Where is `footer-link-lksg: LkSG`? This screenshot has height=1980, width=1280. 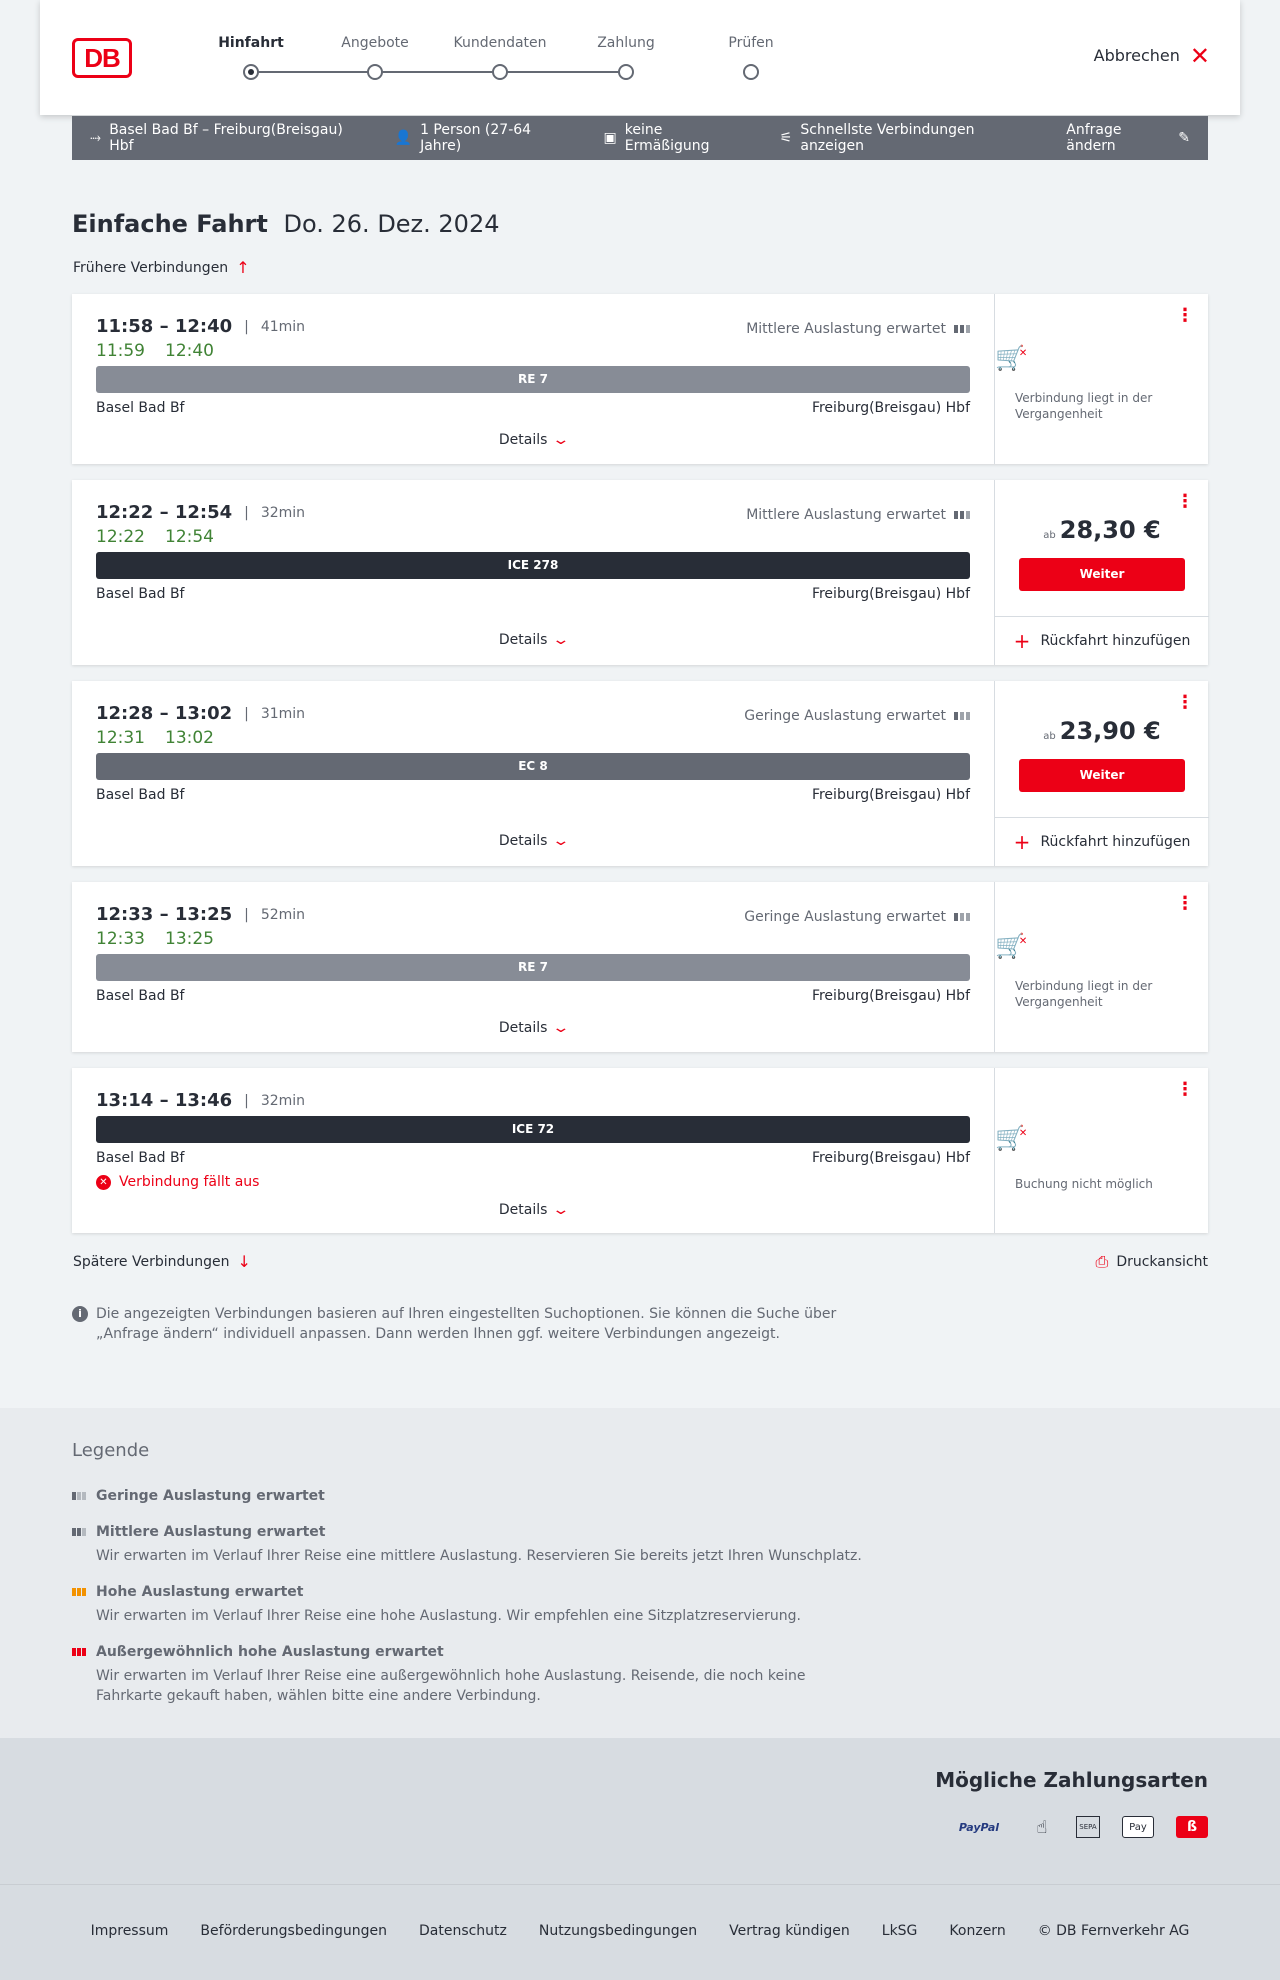 footer-link-lksg: LkSG is located at coordinates (900, 1931).